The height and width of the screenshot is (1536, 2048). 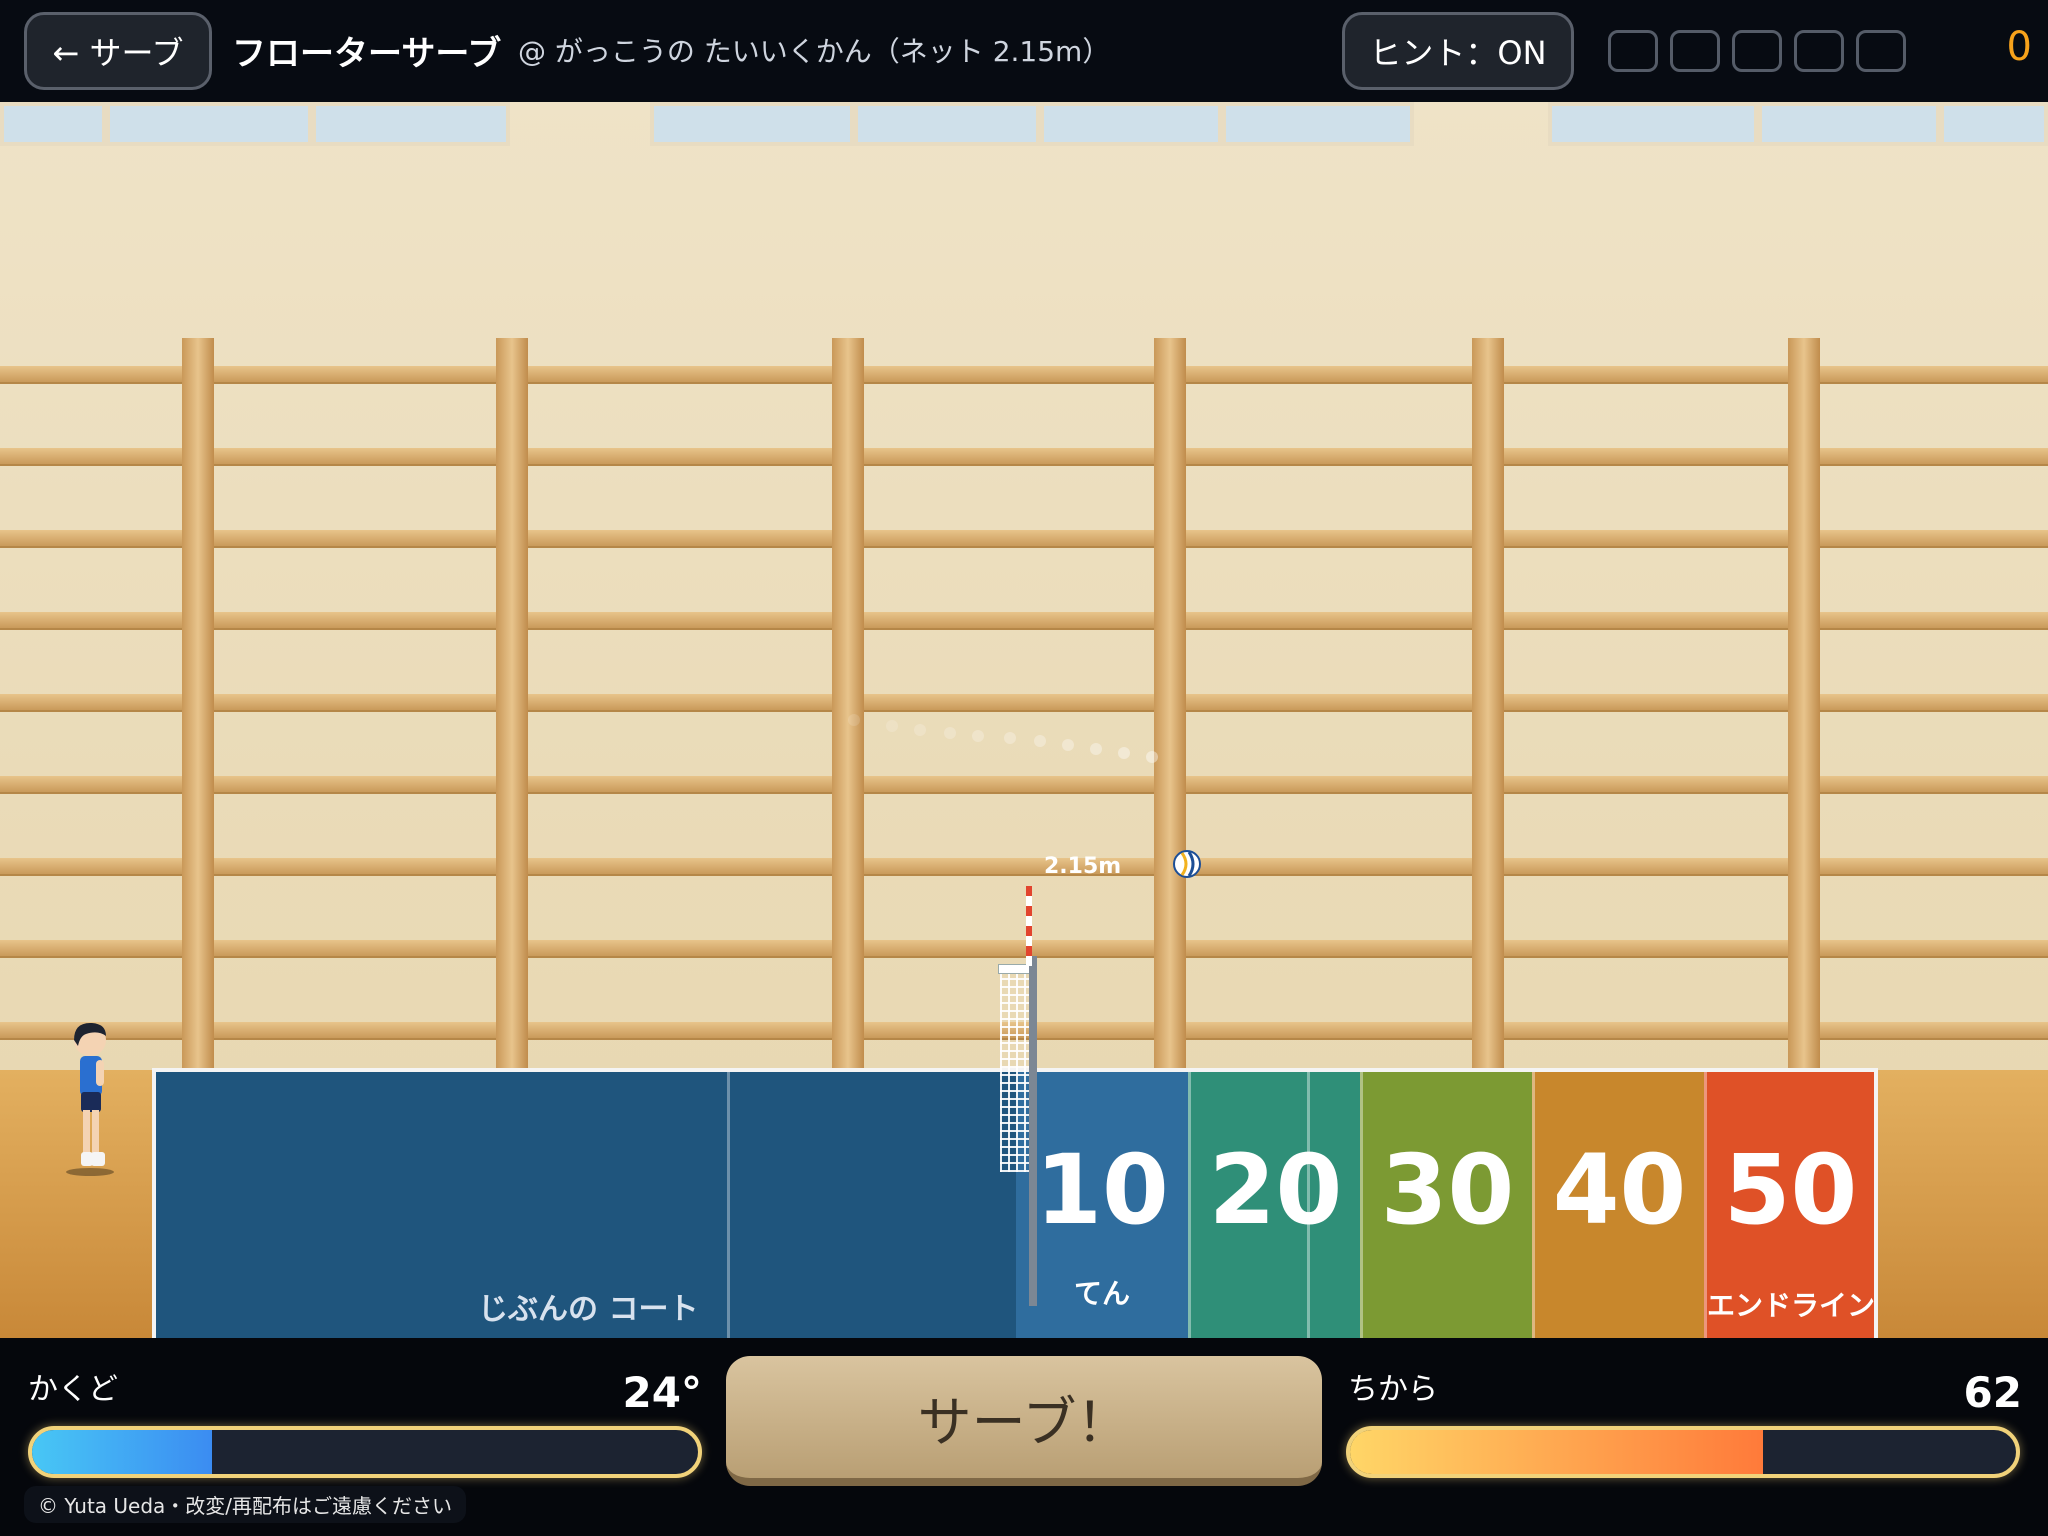 I want to click on angle-slider, so click(x=365, y=1452).